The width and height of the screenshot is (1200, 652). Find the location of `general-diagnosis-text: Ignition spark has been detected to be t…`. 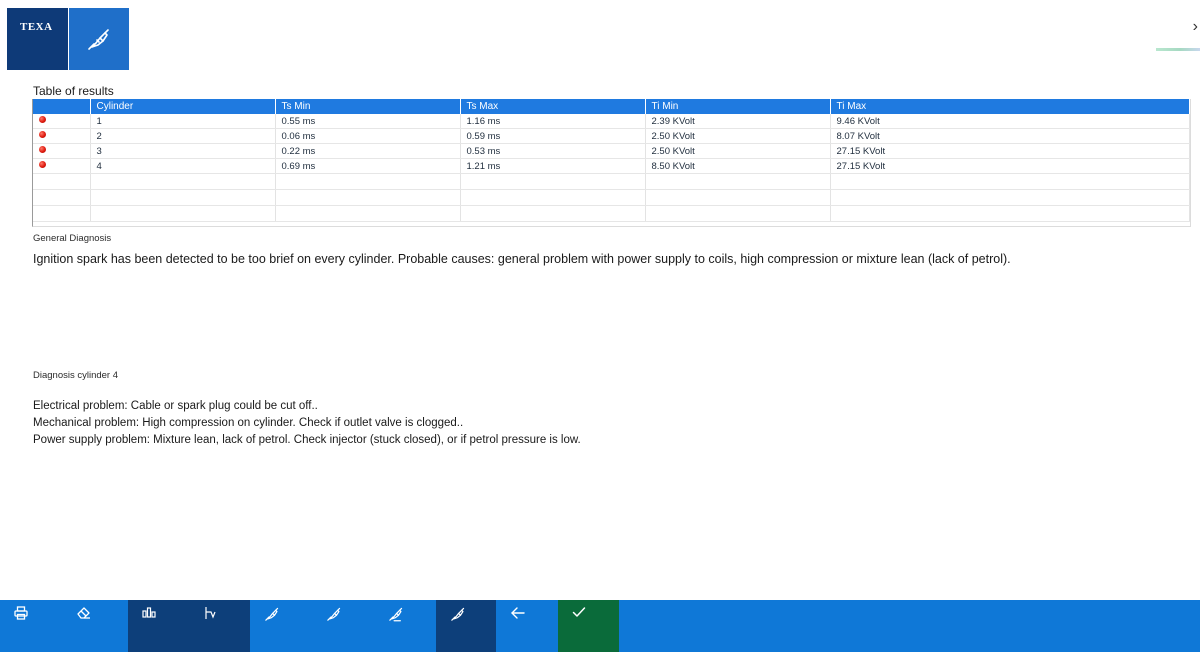

general-diagnosis-text: Ignition spark has been detected to be t… is located at coordinates (522, 259).